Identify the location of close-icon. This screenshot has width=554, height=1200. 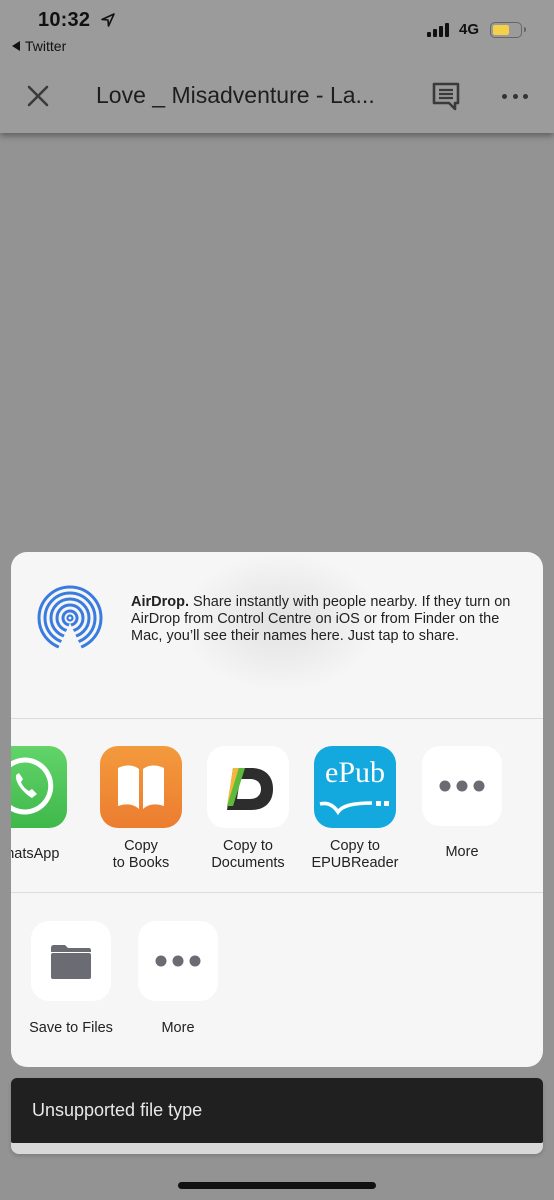
(38, 96).